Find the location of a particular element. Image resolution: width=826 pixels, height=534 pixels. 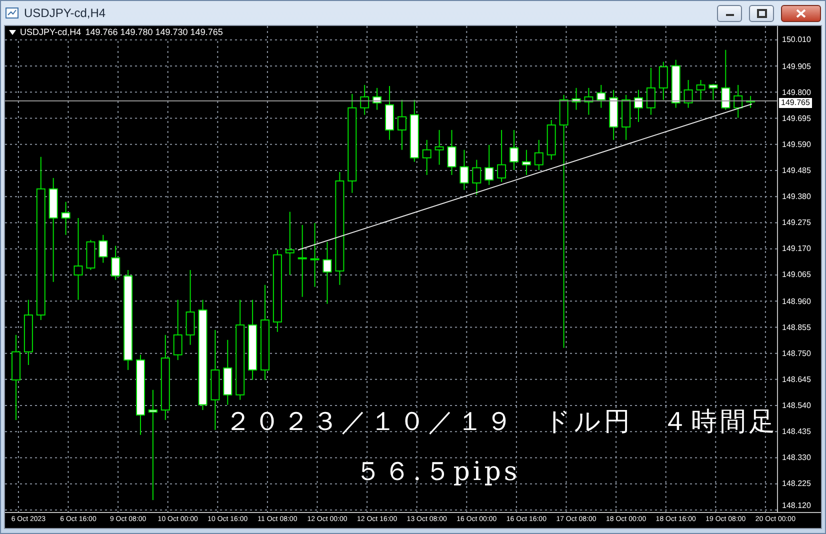

current-price-label: 149.765 is located at coordinates (795, 103).